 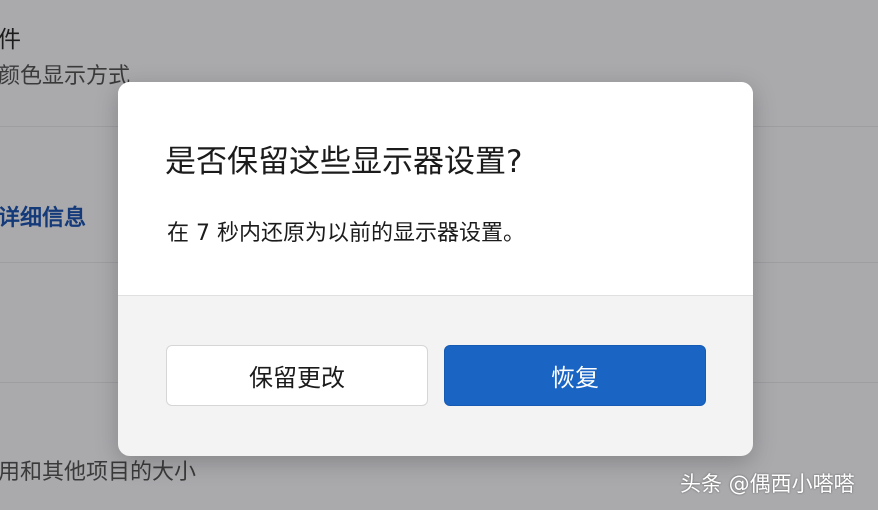 What do you see at coordinates (346, 233) in the screenshot?
I see `dialog-message: 在 7 秒内还原为以前的显示器设置。` at bounding box center [346, 233].